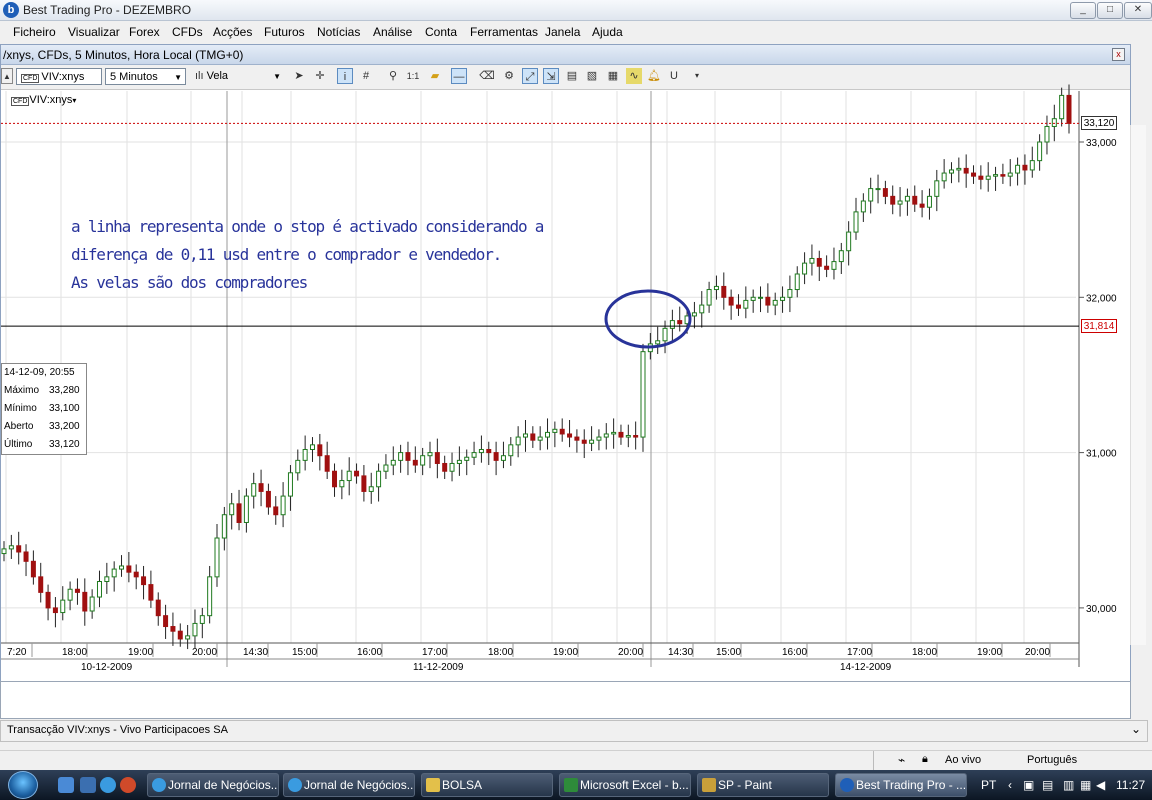  What do you see at coordinates (94, 32) in the screenshot?
I see `menu-visualizar: Visualizar` at bounding box center [94, 32].